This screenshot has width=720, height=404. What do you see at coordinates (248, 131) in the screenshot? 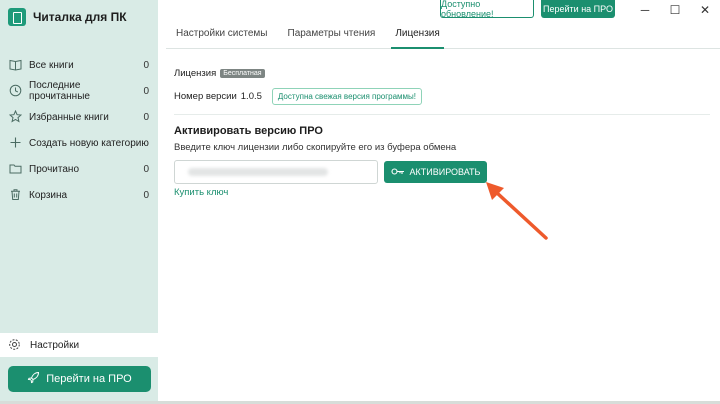
I see `activate-title: Активировать версию ПРО` at bounding box center [248, 131].